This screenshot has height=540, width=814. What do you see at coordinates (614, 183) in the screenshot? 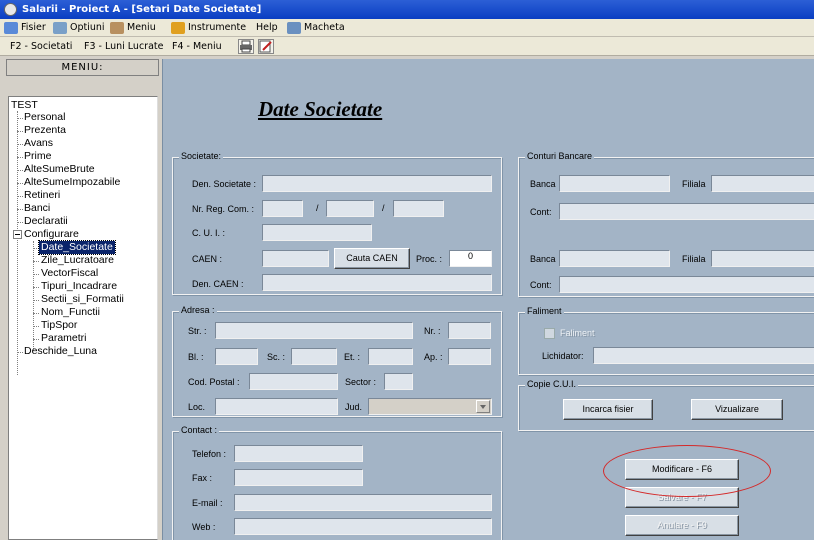
I see `banca-1-input` at bounding box center [614, 183].